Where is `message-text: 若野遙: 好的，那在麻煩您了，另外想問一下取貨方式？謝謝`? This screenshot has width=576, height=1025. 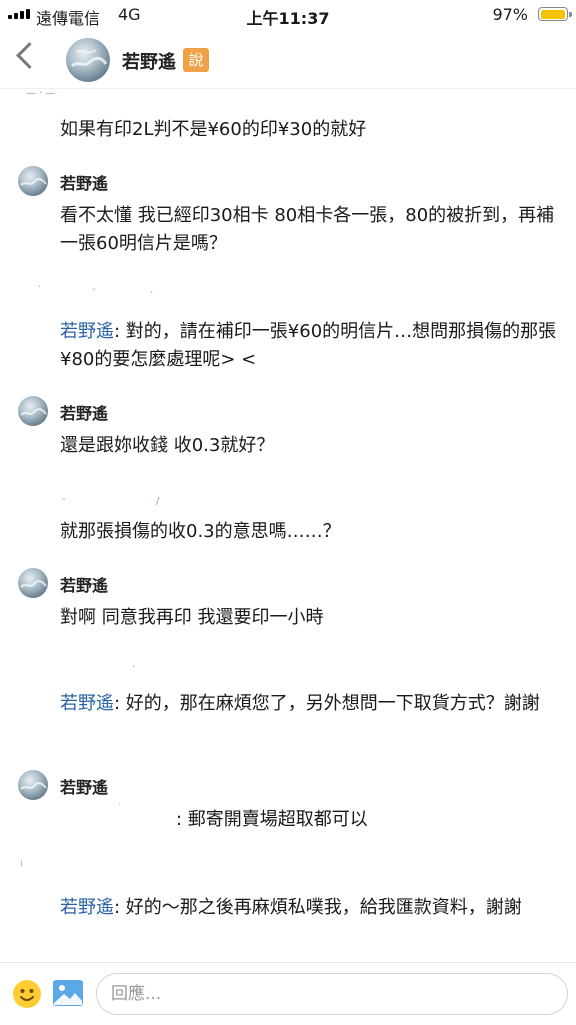
message-text: 若野遙: 好的，那在麻煩您了，另外想問一下取貨方式？謝謝 is located at coordinates (310, 704).